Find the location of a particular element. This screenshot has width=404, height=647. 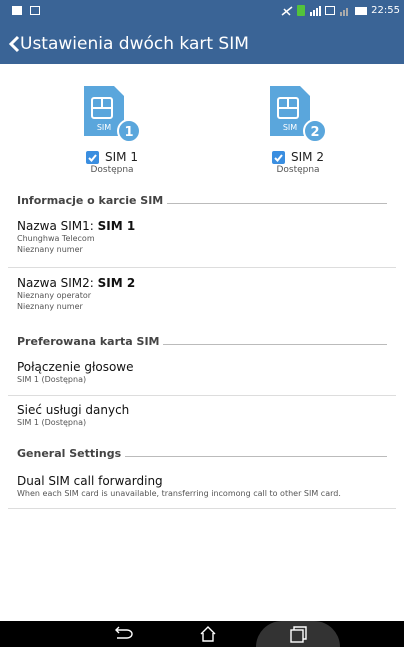

section-label: General Settings is located at coordinates (69, 453).